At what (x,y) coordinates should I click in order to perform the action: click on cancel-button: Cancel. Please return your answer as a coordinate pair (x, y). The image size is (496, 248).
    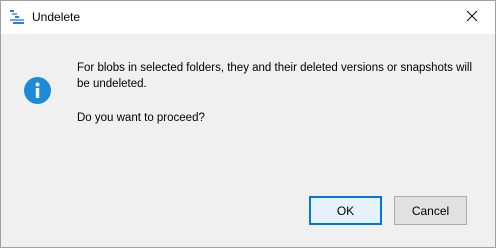
    Looking at the image, I should click on (430, 210).